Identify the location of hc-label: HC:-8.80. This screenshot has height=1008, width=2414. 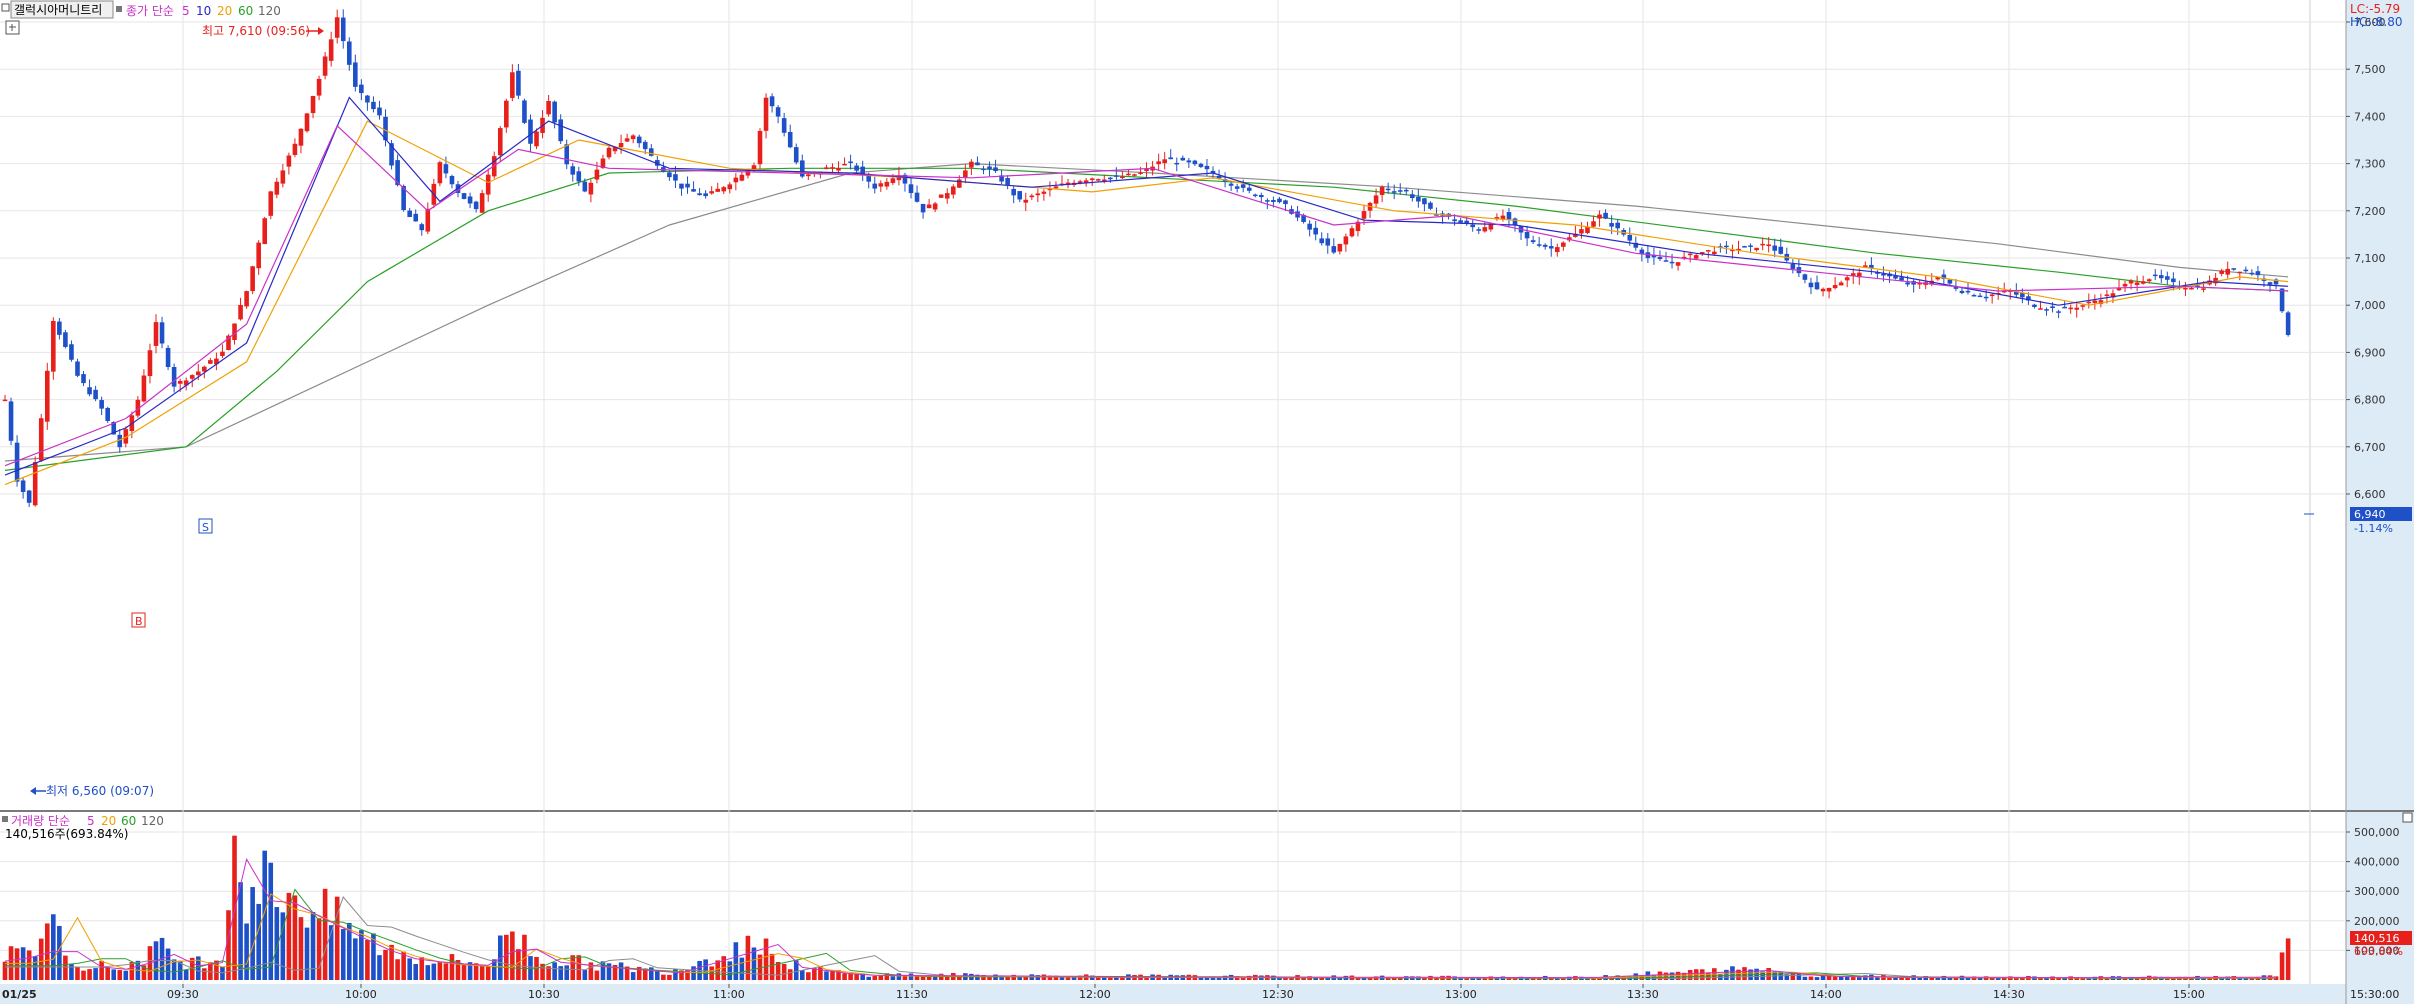
(2376, 22).